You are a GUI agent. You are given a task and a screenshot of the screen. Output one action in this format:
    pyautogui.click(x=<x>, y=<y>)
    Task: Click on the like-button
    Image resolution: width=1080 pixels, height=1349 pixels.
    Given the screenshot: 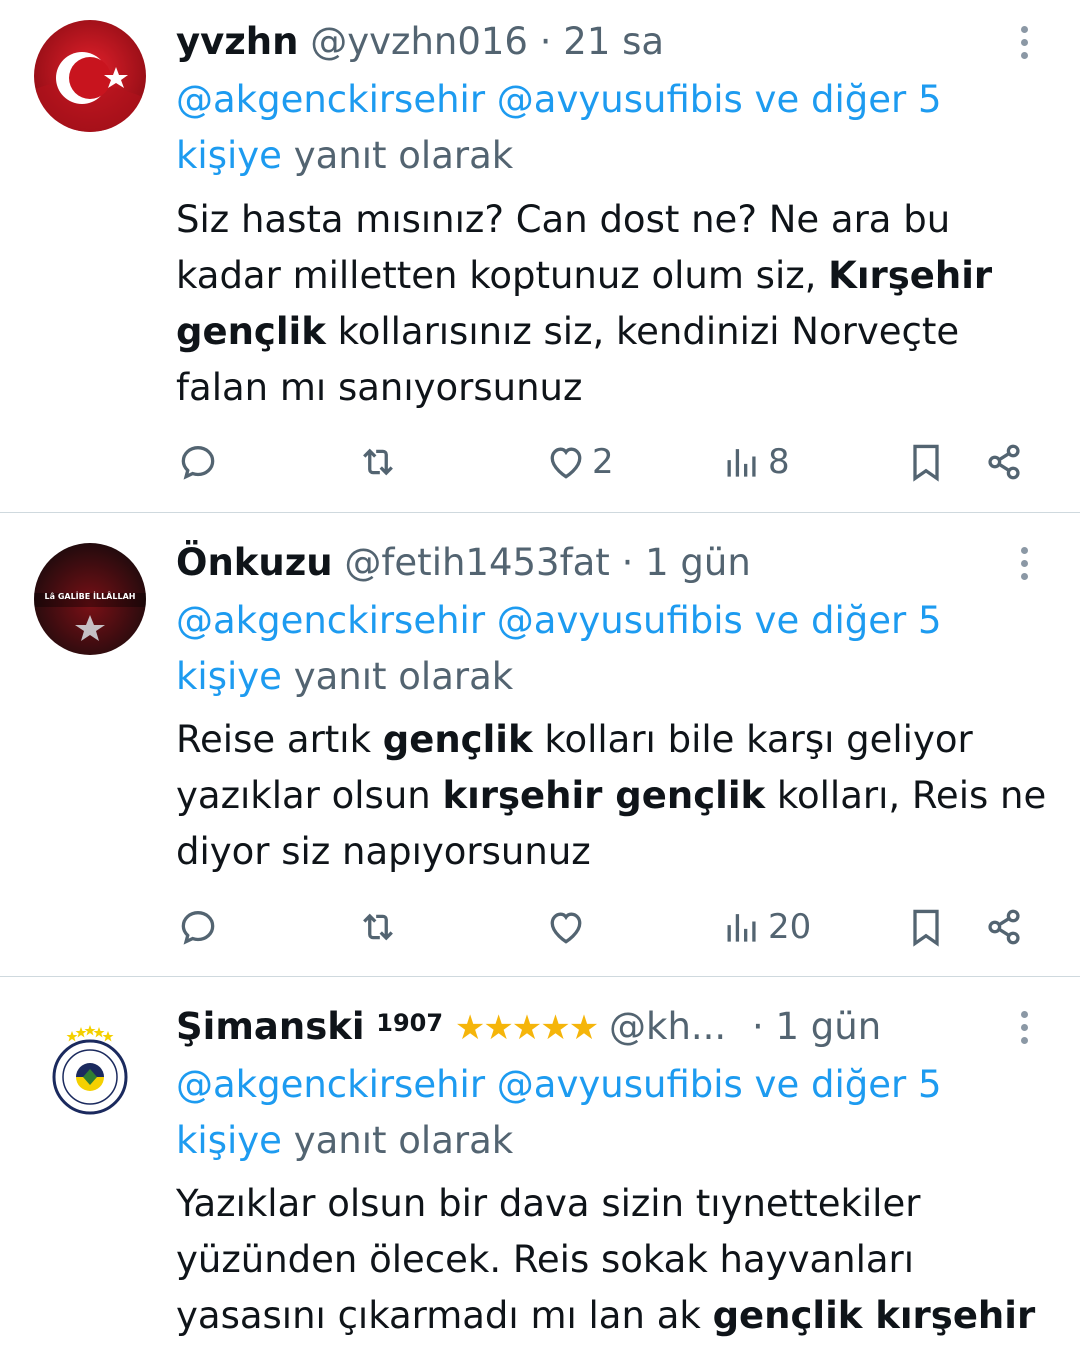 What is the action you would take?
    pyautogui.click(x=568, y=927)
    